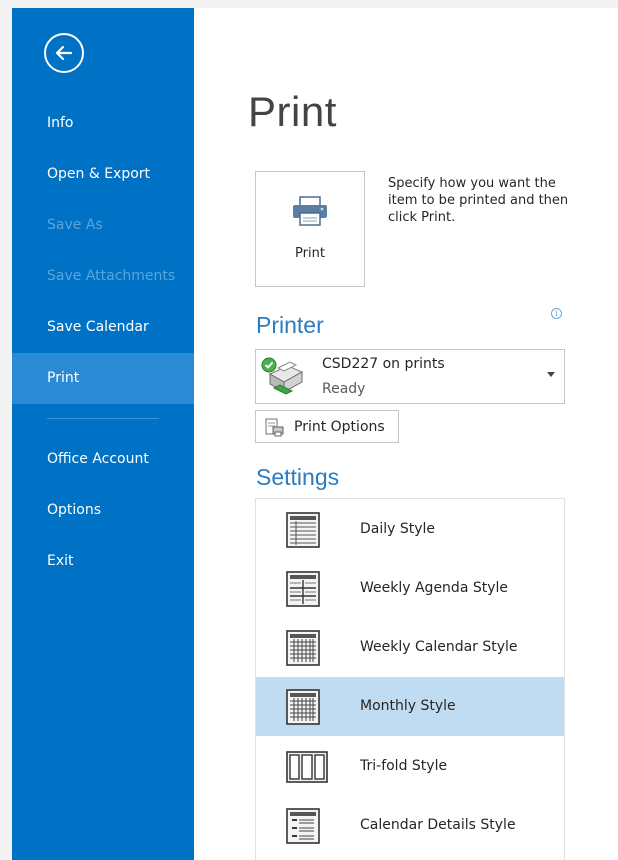  What do you see at coordinates (303, 591) in the screenshot?
I see `weekly-agenda-style-icon` at bounding box center [303, 591].